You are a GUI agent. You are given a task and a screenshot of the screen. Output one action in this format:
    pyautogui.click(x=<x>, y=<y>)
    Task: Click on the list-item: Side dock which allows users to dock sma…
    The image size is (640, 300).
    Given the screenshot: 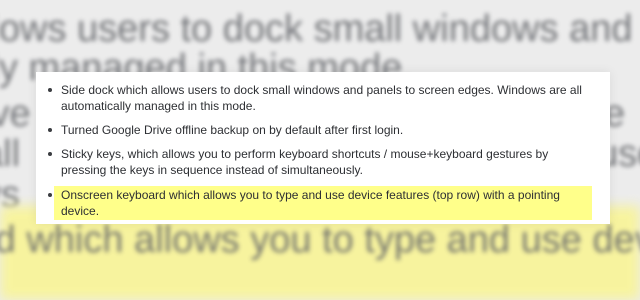 What is the action you would take?
    pyautogui.click(x=323, y=98)
    